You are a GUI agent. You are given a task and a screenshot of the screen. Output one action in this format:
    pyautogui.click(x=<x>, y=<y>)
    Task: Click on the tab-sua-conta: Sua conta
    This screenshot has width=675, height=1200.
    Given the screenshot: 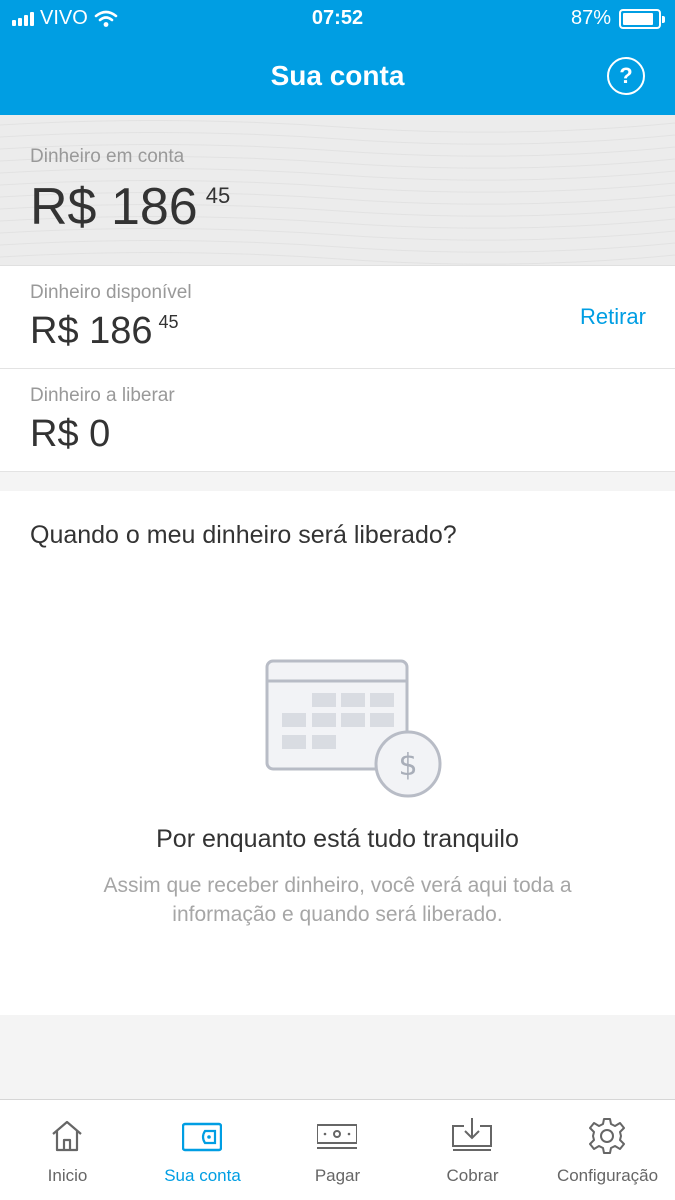 What is the action you would take?
    pyautogui.click(x=202, y=1150)
    